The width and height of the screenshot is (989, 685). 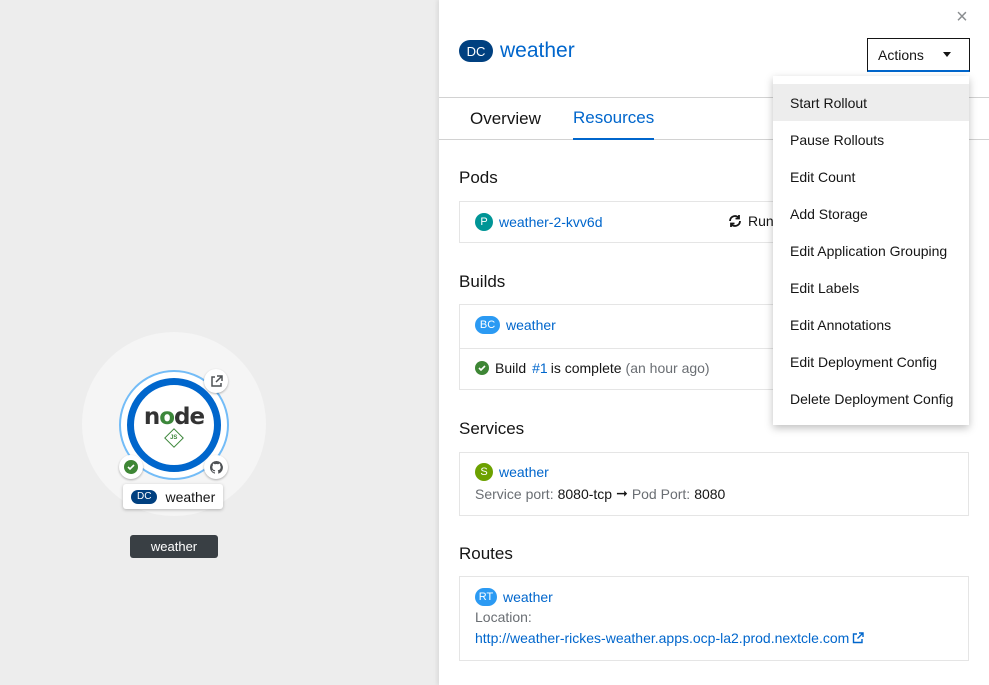 I want to click on menu-item-edit-application-grouping: Edit Application Grouping, so click(x=871, y=250).